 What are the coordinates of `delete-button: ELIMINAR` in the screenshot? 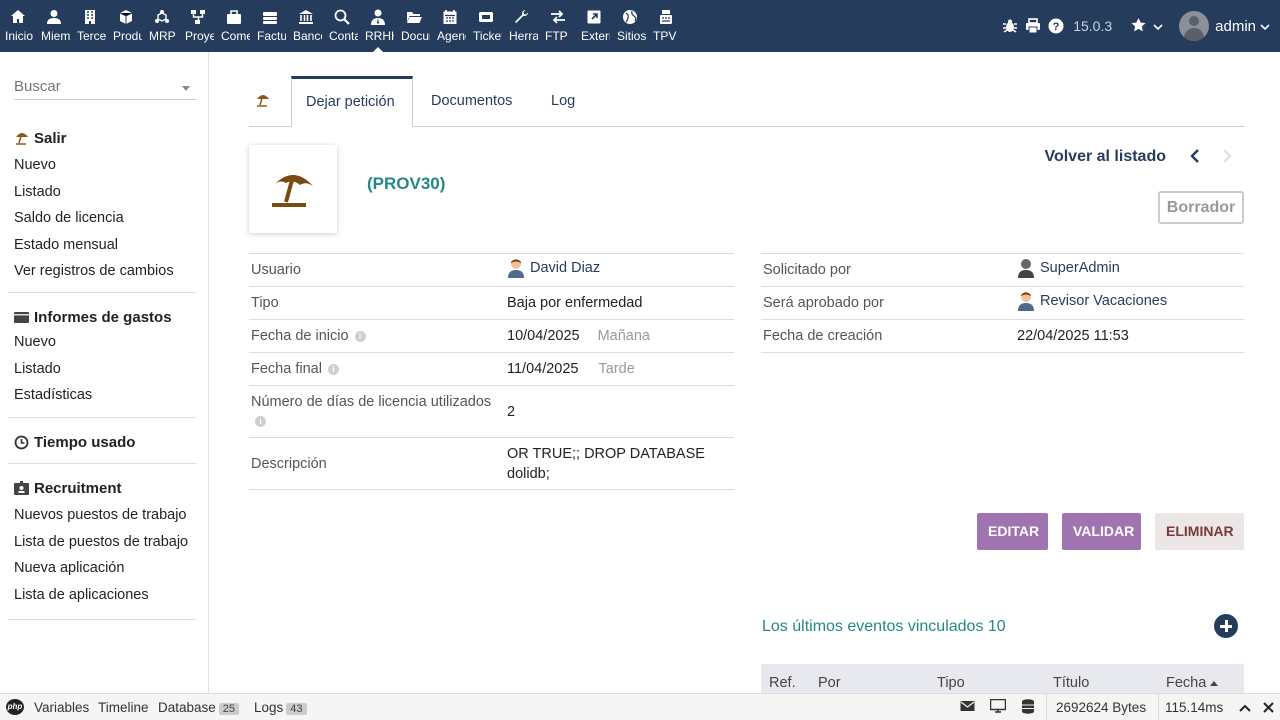 It's located at (1199, 531).